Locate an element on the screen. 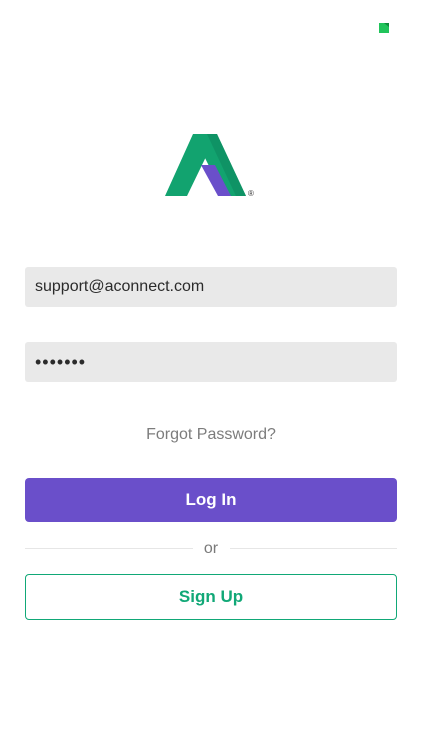  registered-mark: ® is located at coordinates (251, 193).